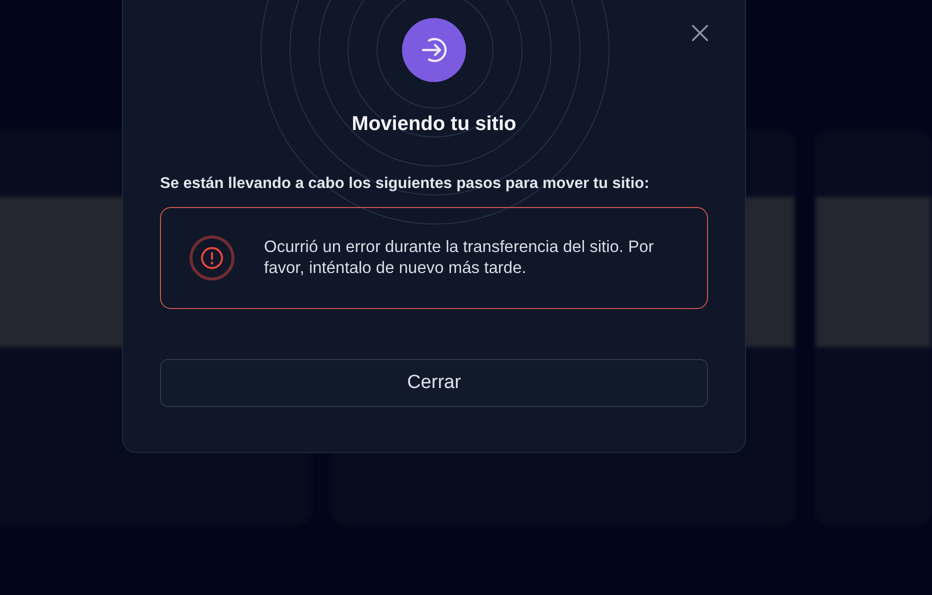 The image size is (932, 595). What do you see at coordinates (405, 184) in the screenshot?
I see `dialog-subtitle: Se están llevando a cabo los siguientes pasos para mover tu sitio:` at bounding box center [405, 184].